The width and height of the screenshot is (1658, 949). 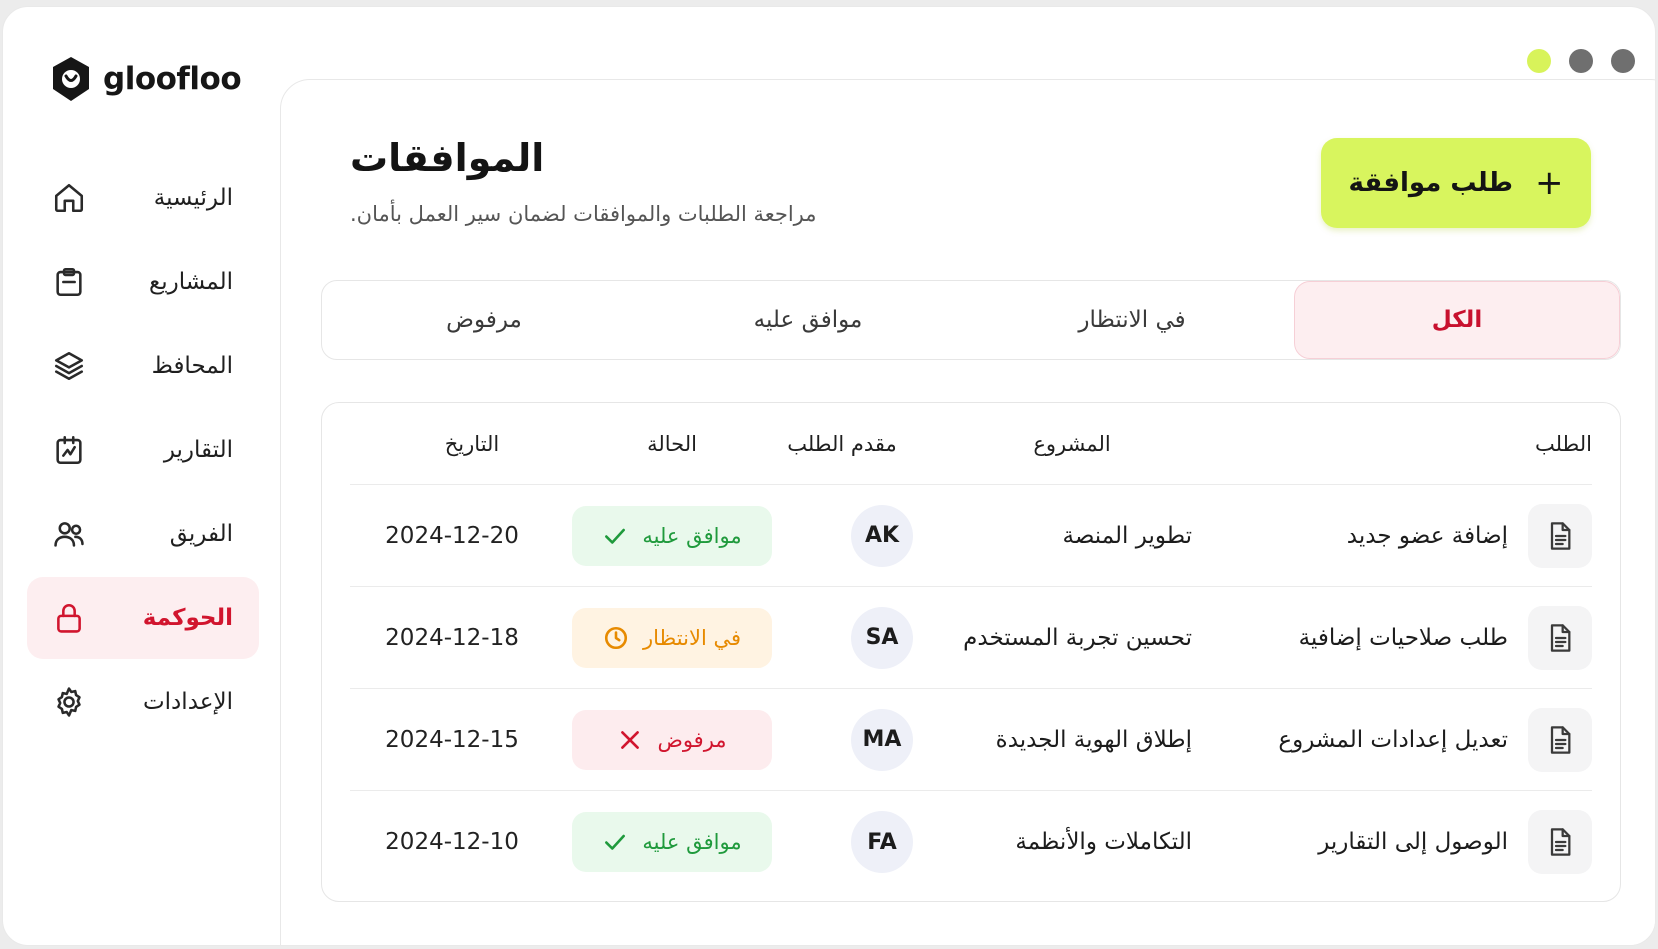 I want to click on requester-cell: MA, so click(x=882, y=739).